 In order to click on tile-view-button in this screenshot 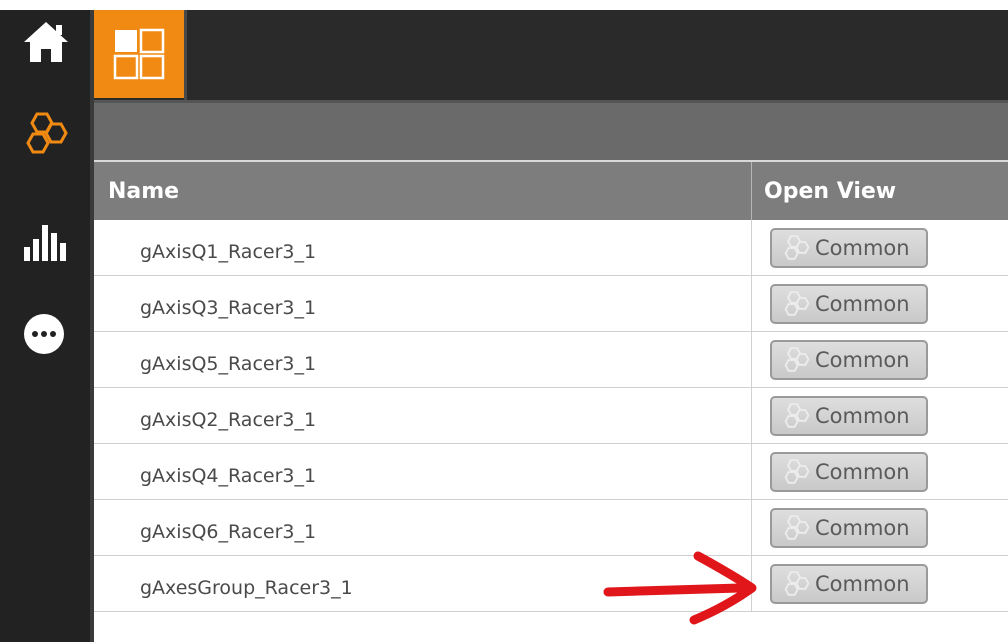, I will do `click(139, 54)`.